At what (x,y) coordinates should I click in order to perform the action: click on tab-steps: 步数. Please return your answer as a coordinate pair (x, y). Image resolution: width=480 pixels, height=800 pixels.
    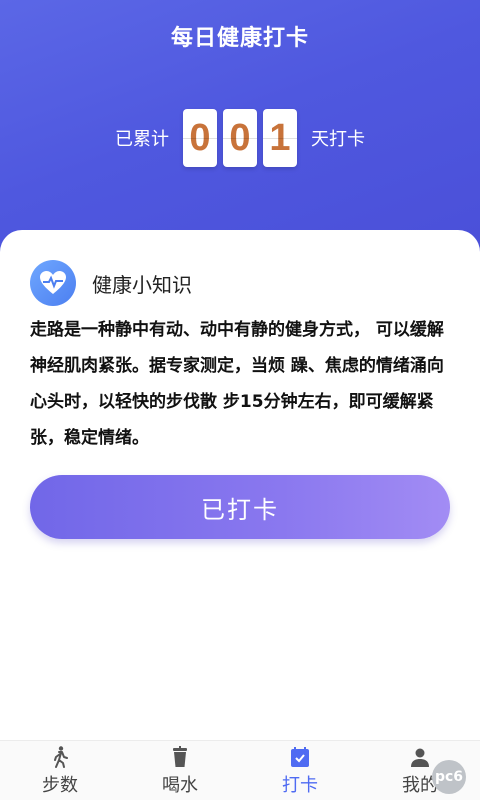
    Looking at the image, I should click on (60, 770).